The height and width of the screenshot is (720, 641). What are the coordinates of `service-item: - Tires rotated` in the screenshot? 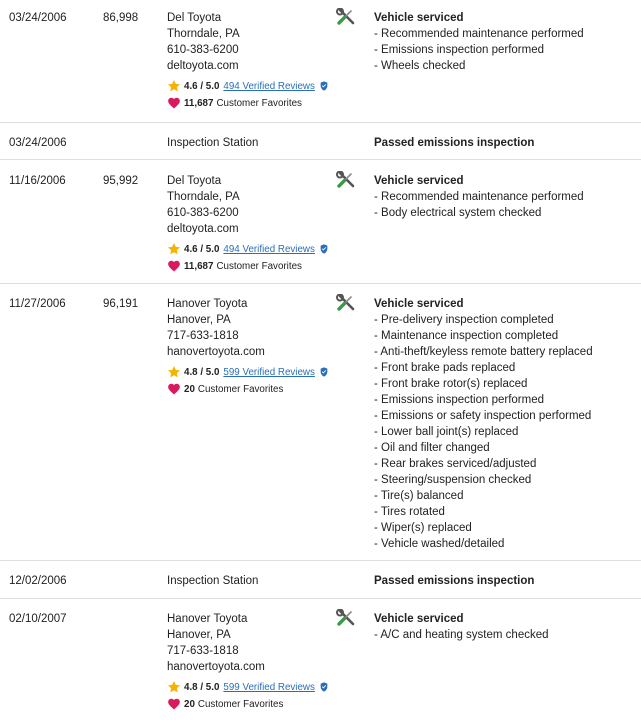 It's located at (409, 512).